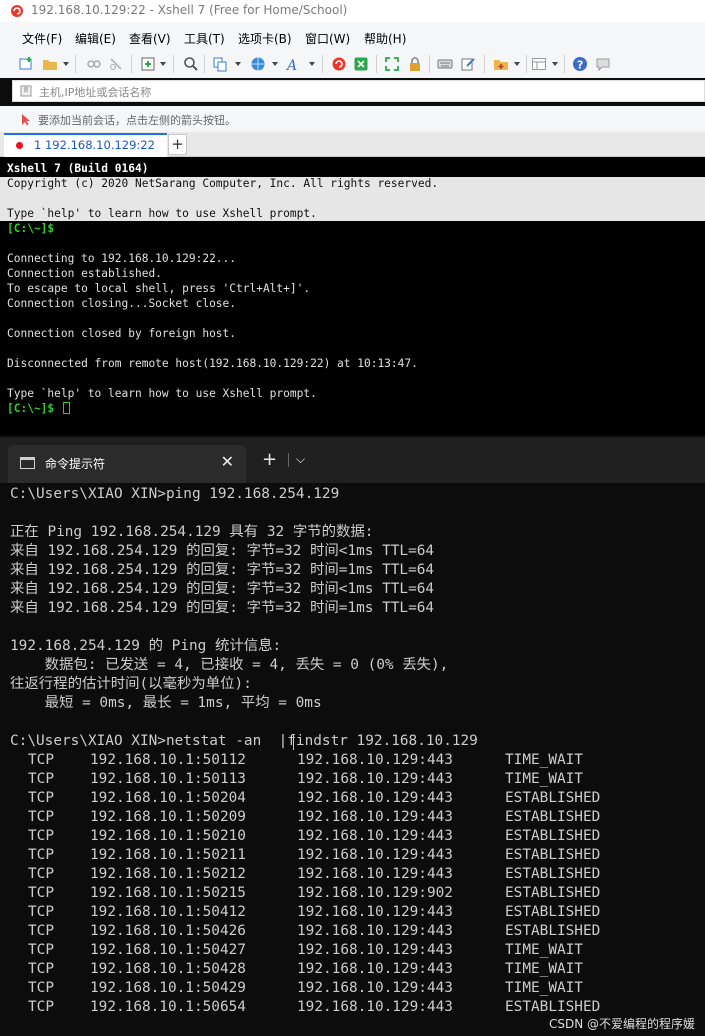 The height and width of the screenshot is (1036, 705). Describe the element at coordinates (358, 91) in the screenshot. I see `address-bar: 主机,IP地址或会话名称` at that location.